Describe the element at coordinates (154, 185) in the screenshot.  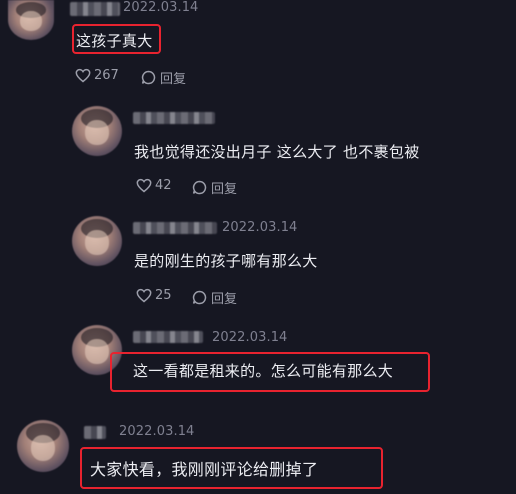
I see `like-button: 42` at that location.